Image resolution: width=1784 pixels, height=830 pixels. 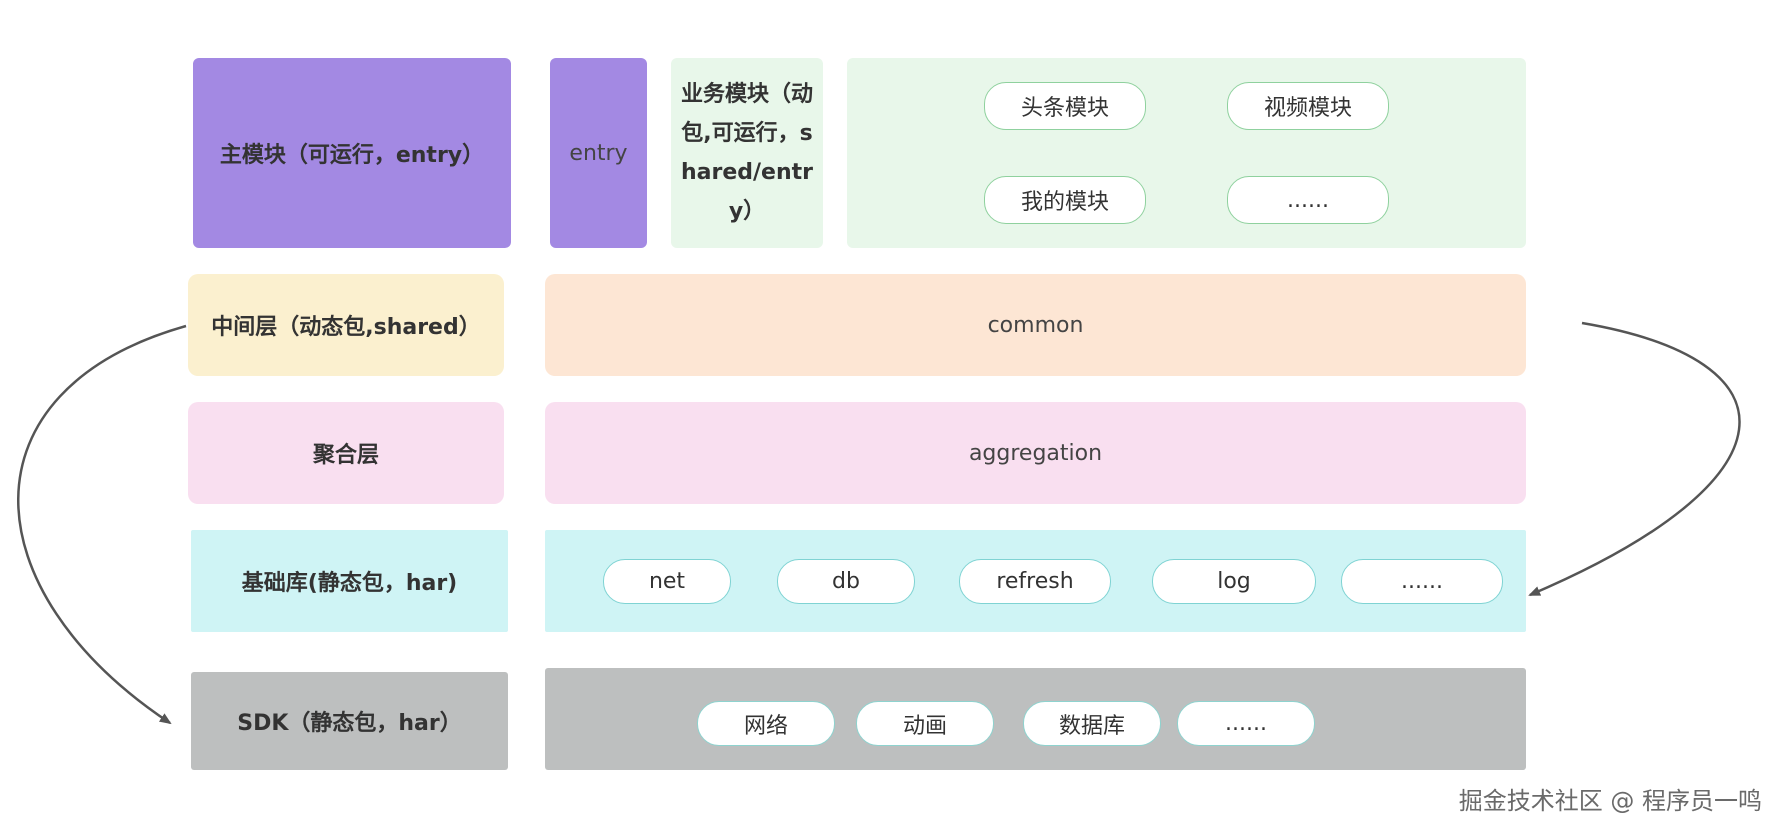 I want to click on left-dependency-arrow, so click(x=102, y=524).